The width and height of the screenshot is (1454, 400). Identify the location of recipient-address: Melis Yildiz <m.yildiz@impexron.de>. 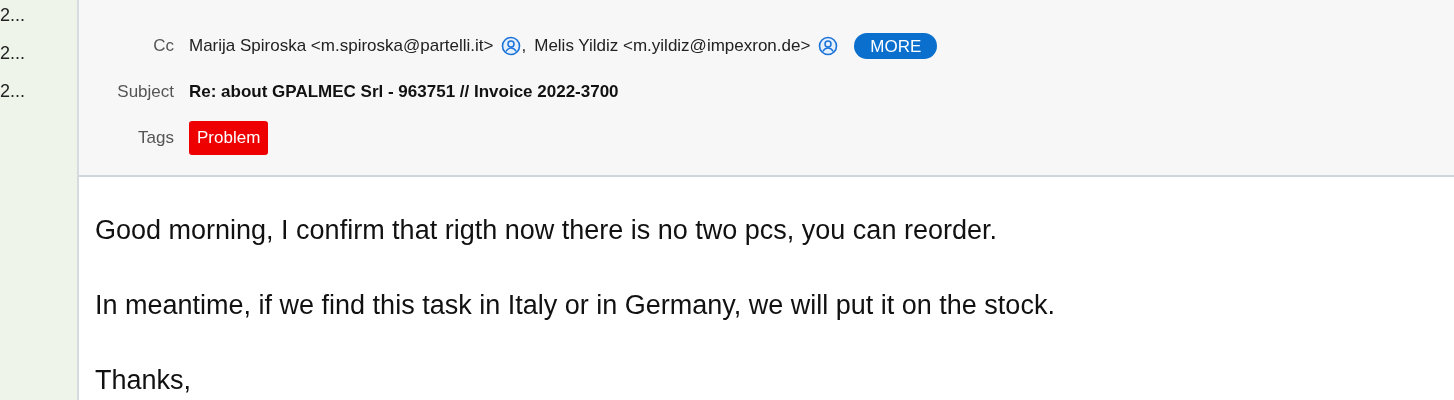
(672, 46).